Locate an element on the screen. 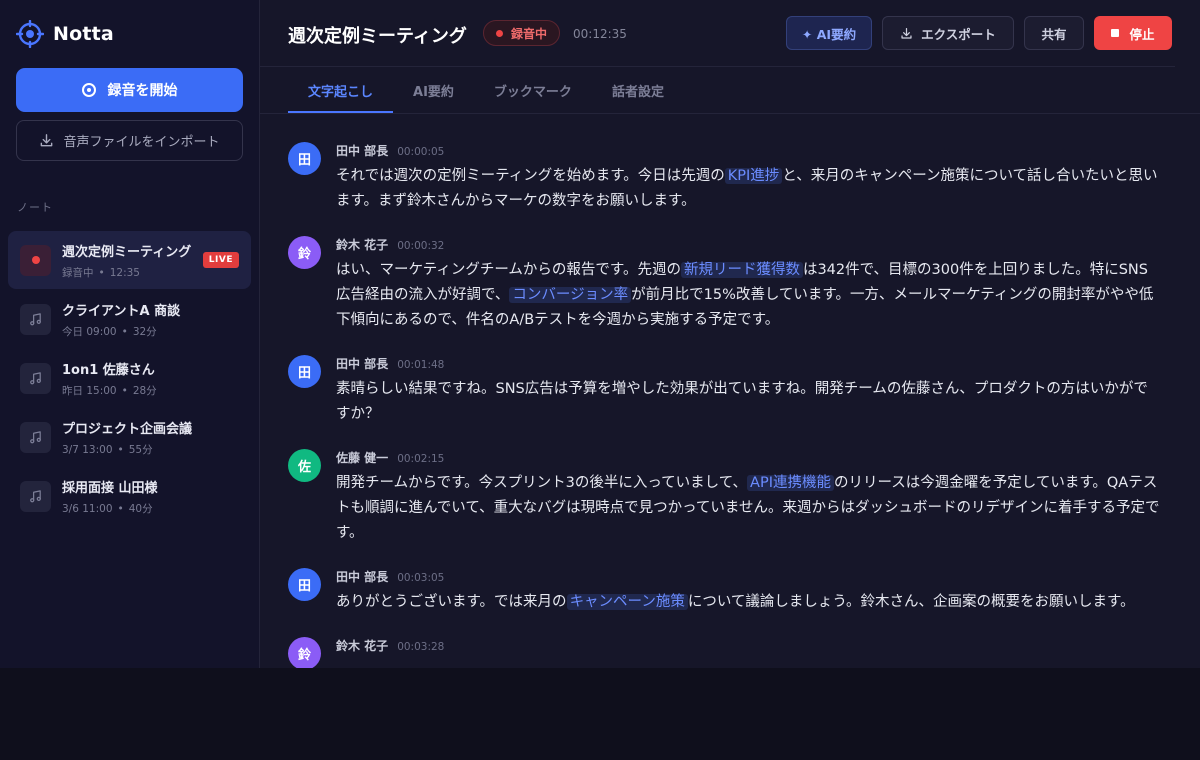 This screenshot has height=760, width=1200. keyword-highlight: KPI進捗 is located at coordinates (753, 176).